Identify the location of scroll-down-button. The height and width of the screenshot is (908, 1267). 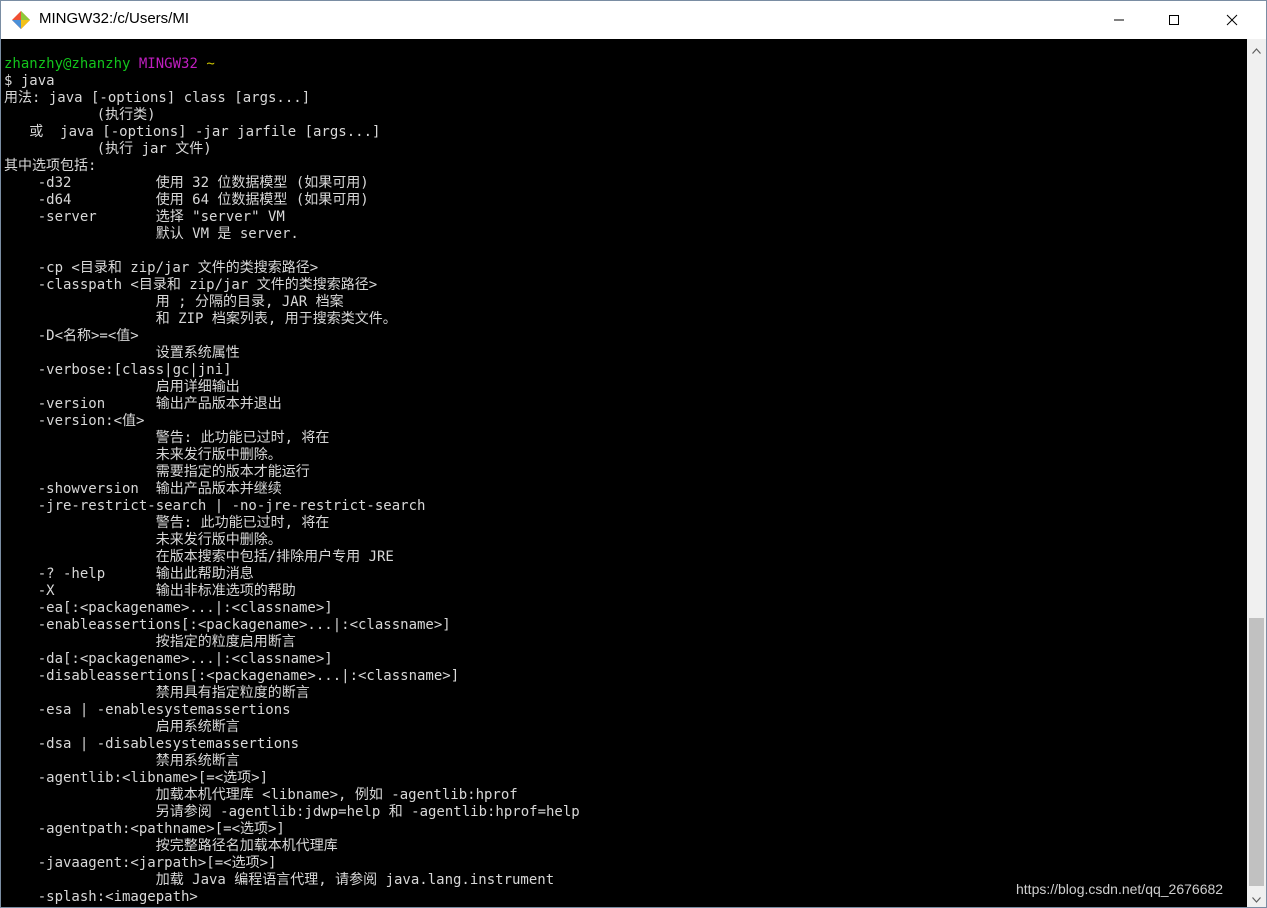
(1256, 897).